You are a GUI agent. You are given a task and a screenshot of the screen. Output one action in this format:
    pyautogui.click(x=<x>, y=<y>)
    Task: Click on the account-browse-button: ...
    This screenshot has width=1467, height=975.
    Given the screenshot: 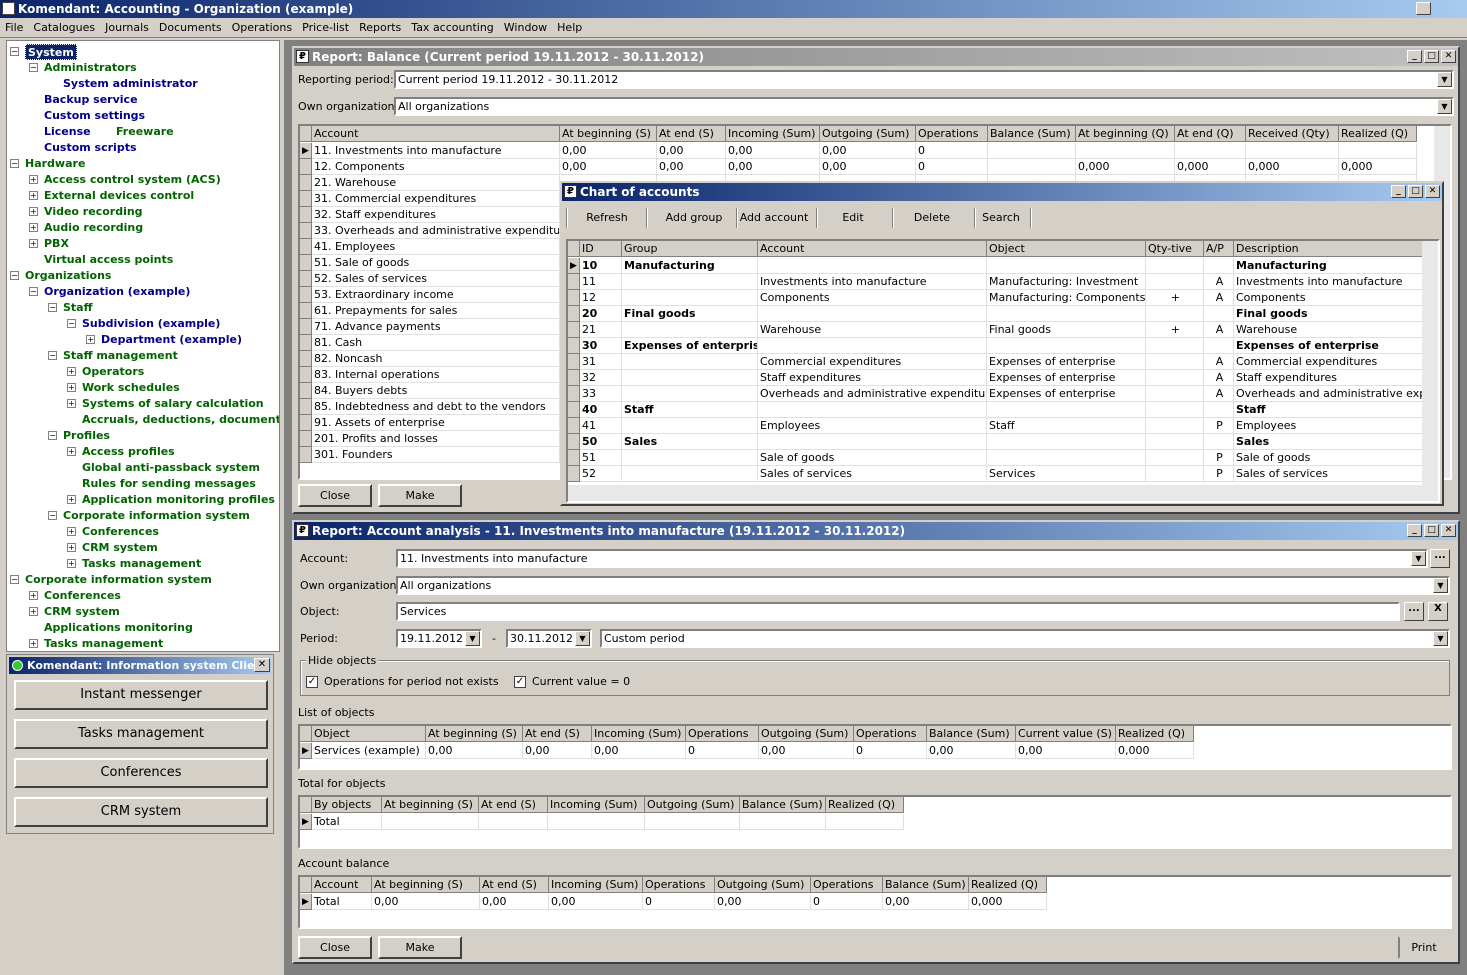 What is the action you would take?
    pyautogui.click(x=1440, y=558)
    